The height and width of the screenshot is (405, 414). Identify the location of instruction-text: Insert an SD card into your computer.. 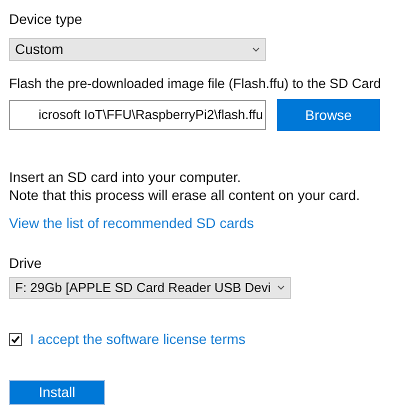
(125, 177).